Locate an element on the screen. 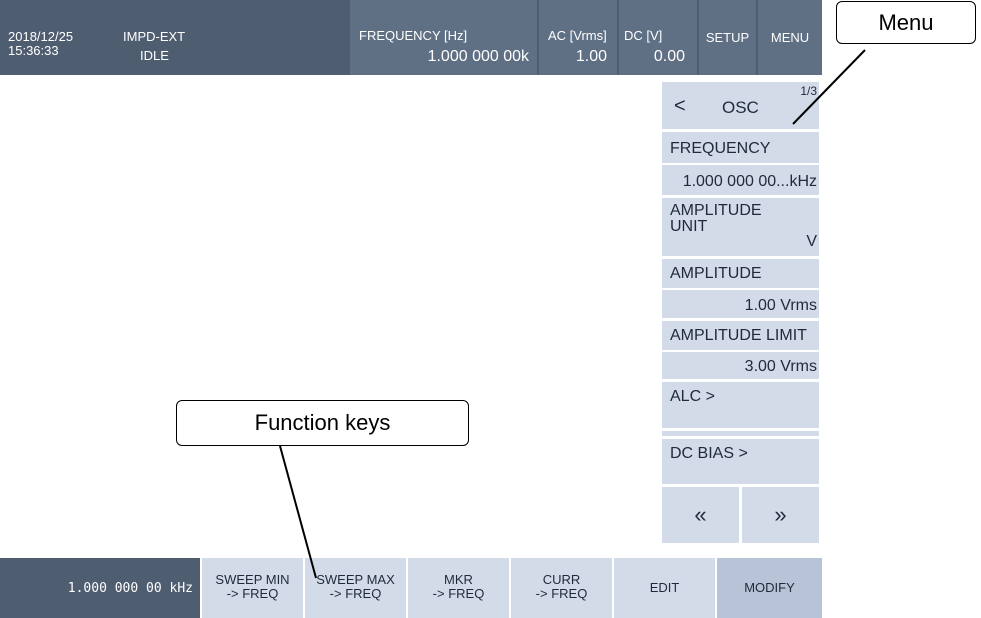 The image size is (981, 618). dc-level-readout: DC [V] 0.00 is located at coordinates (658, 37).